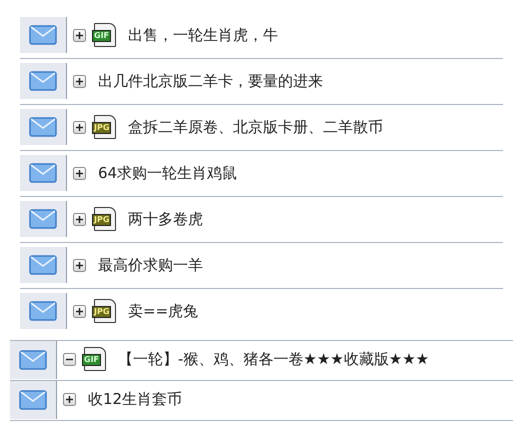 Image resolution: width=525 pixels, height=433 pixels. I want to click on thread-title: 盒拆二羊原卷、北京版卡册、二羊散币, so click(255, 127).